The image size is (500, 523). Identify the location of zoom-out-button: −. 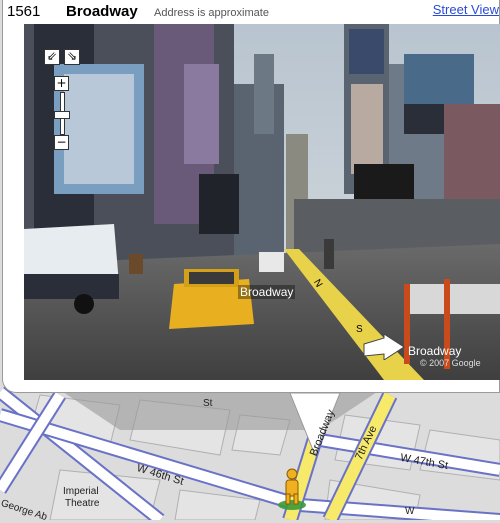
(61, 142).